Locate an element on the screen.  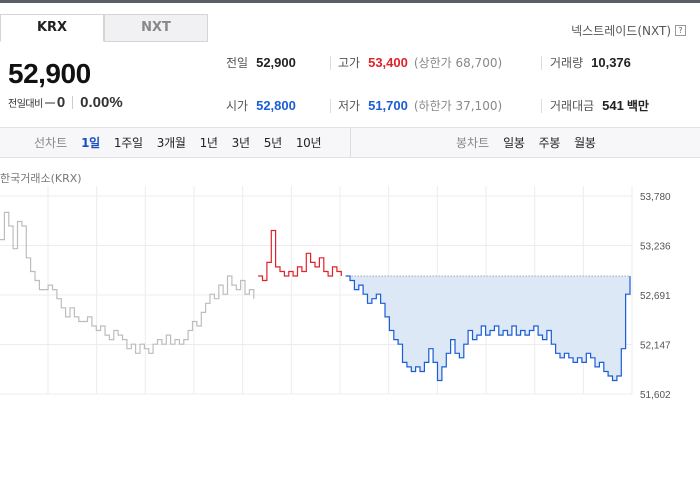
y-tick-label: 52,691 is located at coordinates (655, 296).